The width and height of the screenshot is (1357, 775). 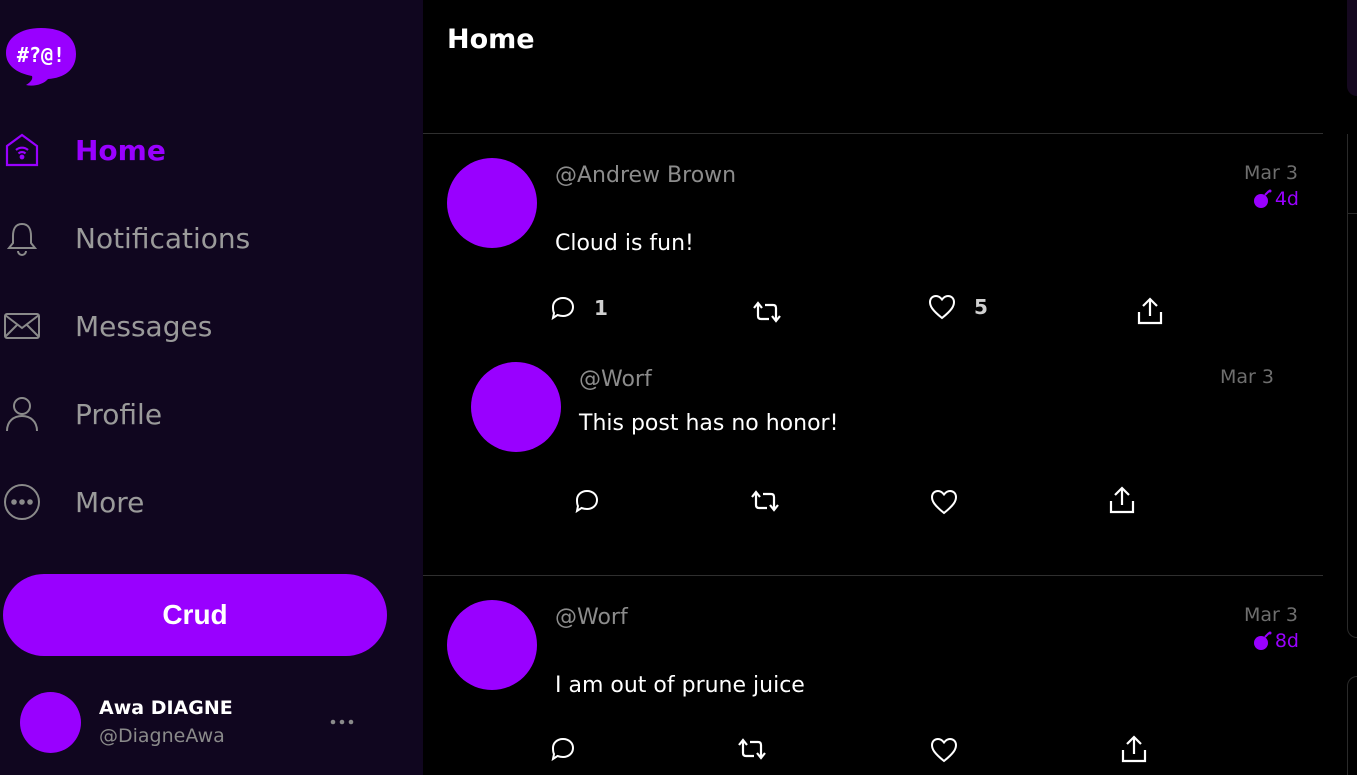 What do you see at coordinates (981, 307) in the screenshot?
I see `like-count: 5` at bounding box center [981, 307].